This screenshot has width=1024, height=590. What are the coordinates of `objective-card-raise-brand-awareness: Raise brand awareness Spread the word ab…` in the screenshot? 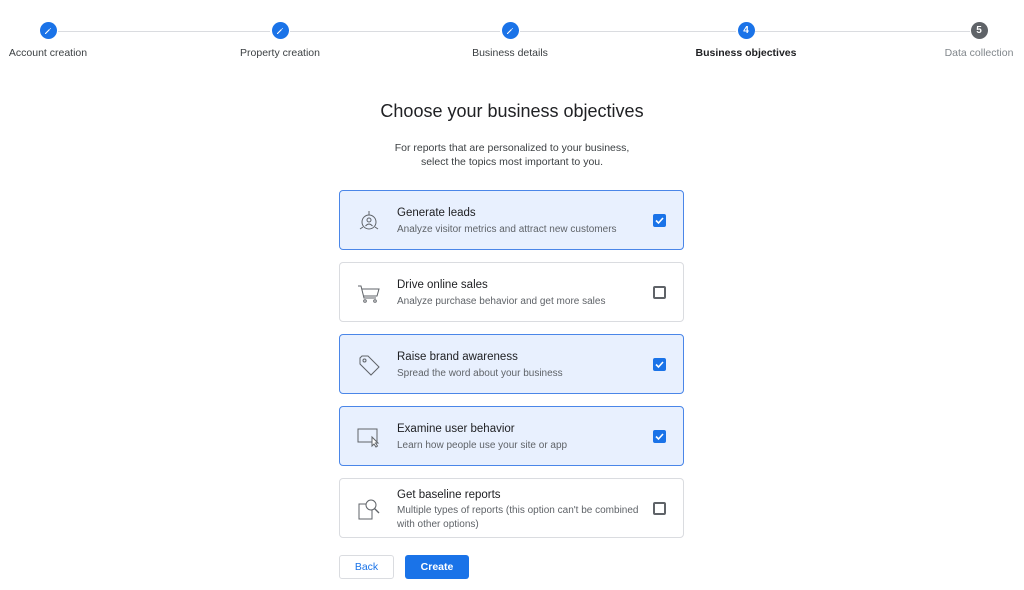 It's located at (511, 364).